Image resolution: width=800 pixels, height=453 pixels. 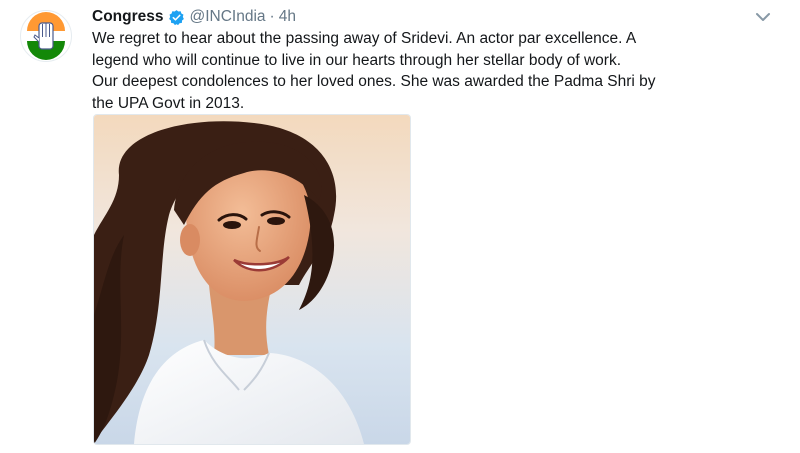 I want to click on user-handle: @INCIndia, so click(x=228, y=17).